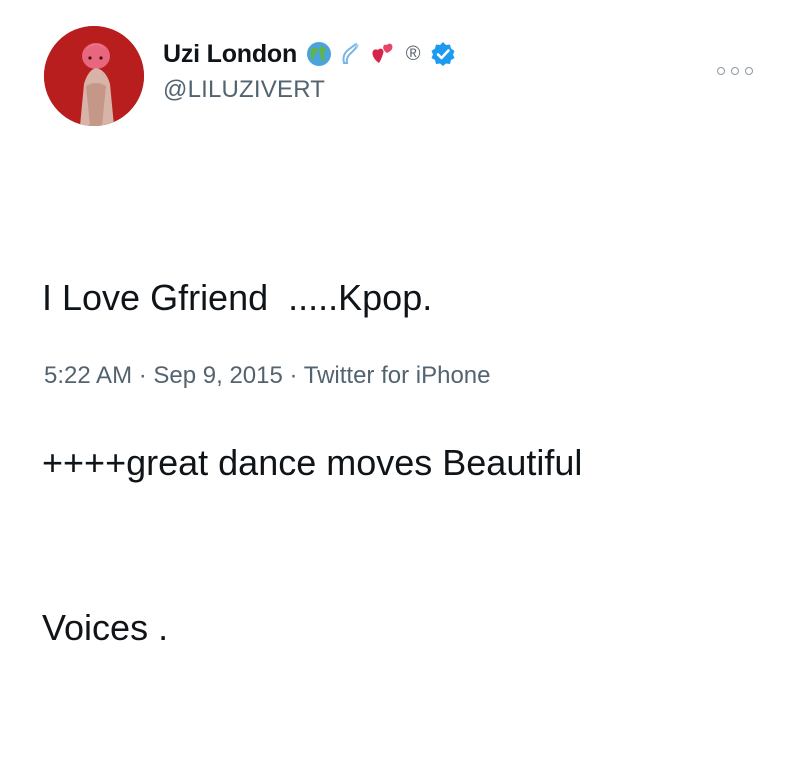 The image size is (794, 765). I want to click on verified-badge-icon, so click(443, 54).